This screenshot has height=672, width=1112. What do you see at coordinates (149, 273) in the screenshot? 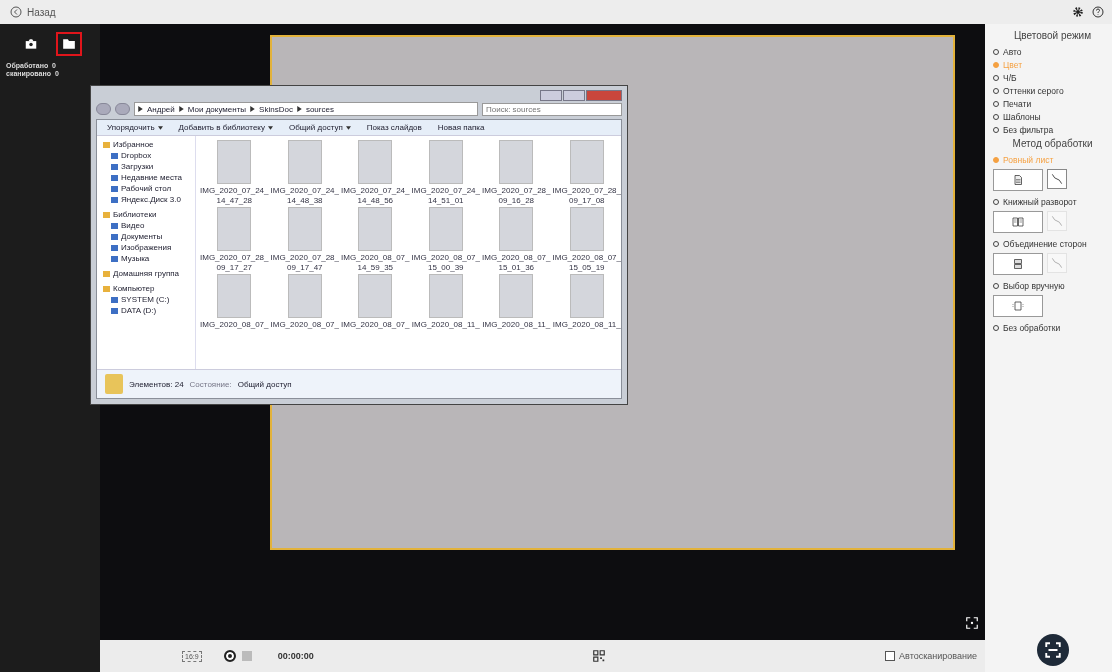
I see `nav-item: Домашняя группа` at bounding box center [149, 273].